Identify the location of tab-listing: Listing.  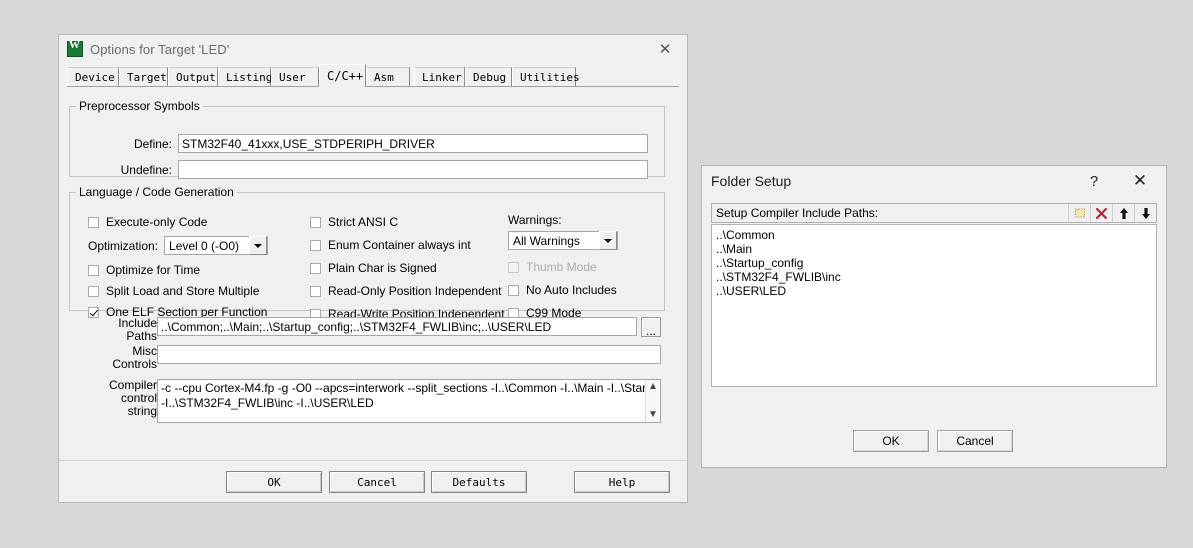
(245, 77).